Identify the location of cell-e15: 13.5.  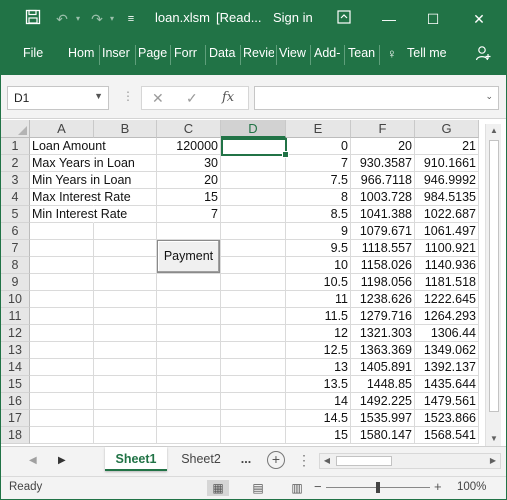
(318, 384).